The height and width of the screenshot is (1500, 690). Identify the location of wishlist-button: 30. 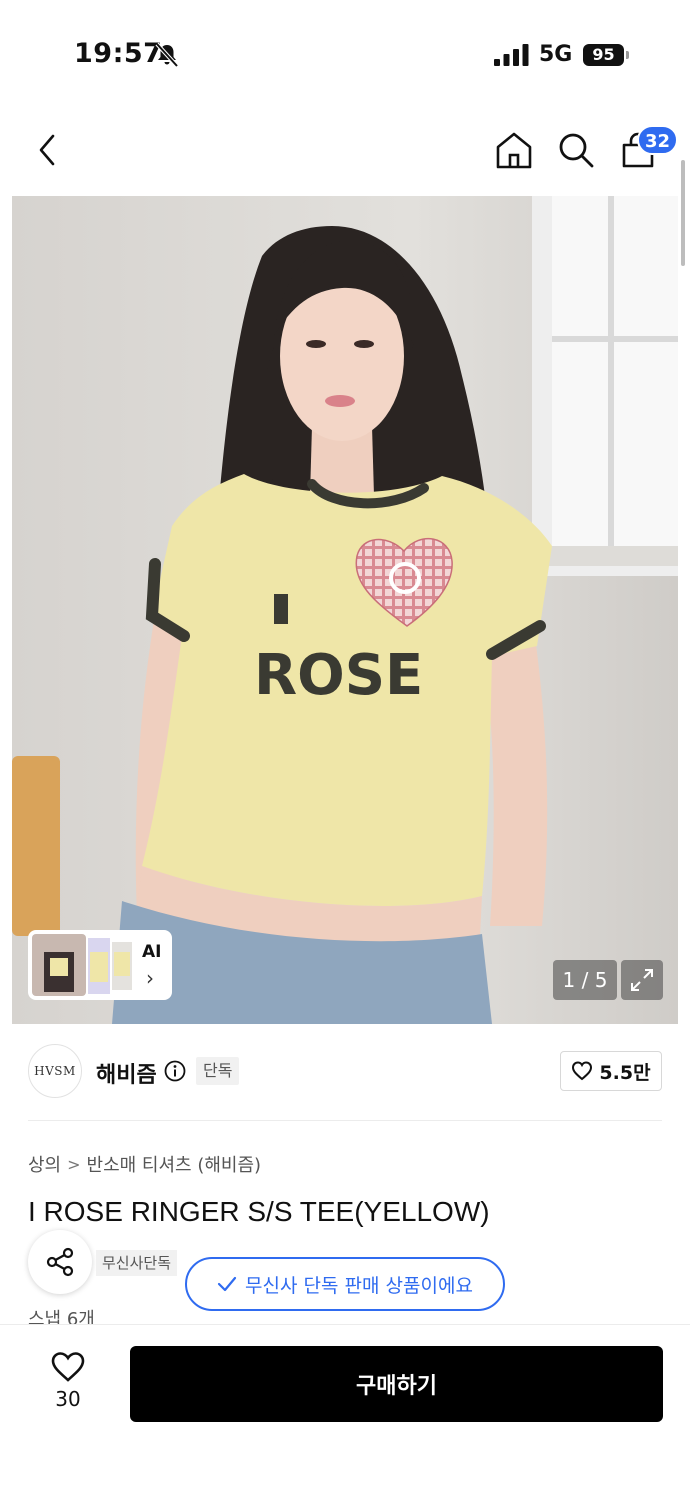
(68, 1383).